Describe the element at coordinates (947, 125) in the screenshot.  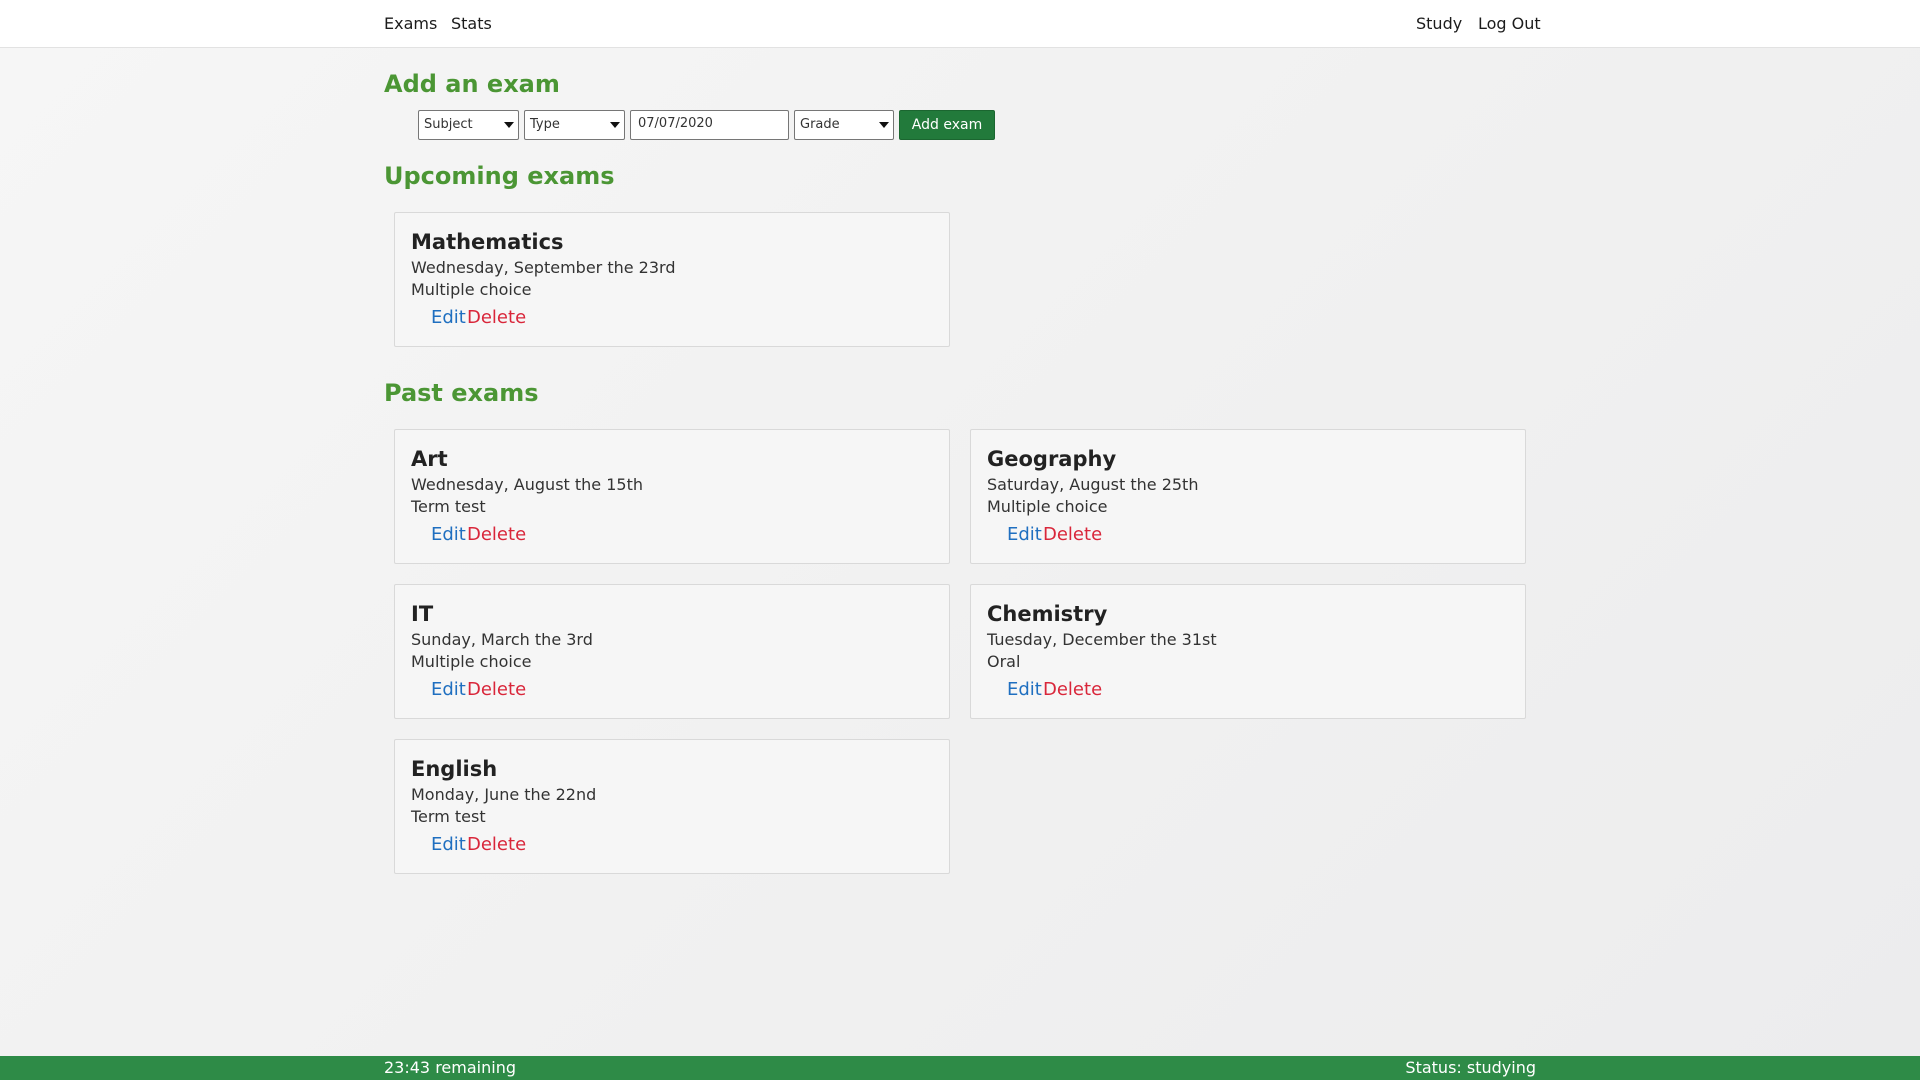
I see `add-exam-button: Add exam` at that location.